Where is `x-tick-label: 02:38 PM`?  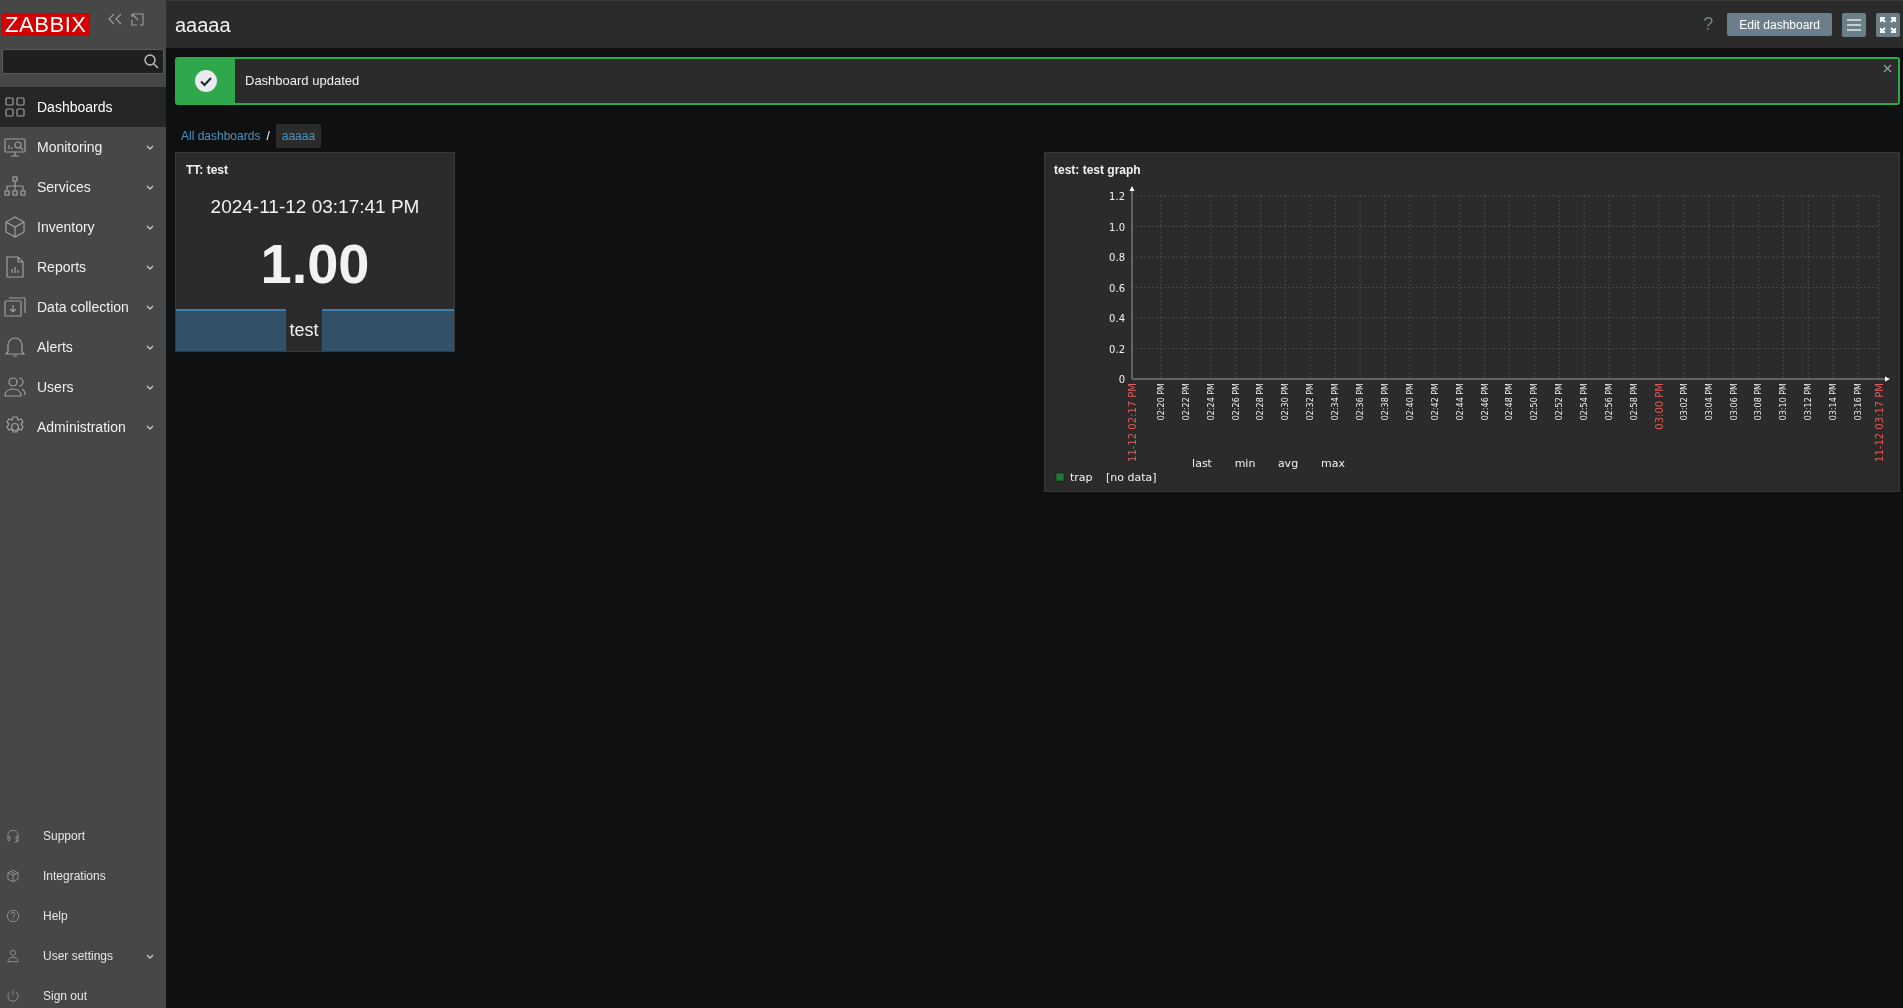
x-tick-label: 02:38 PM is located at coordinates (1385, 402).